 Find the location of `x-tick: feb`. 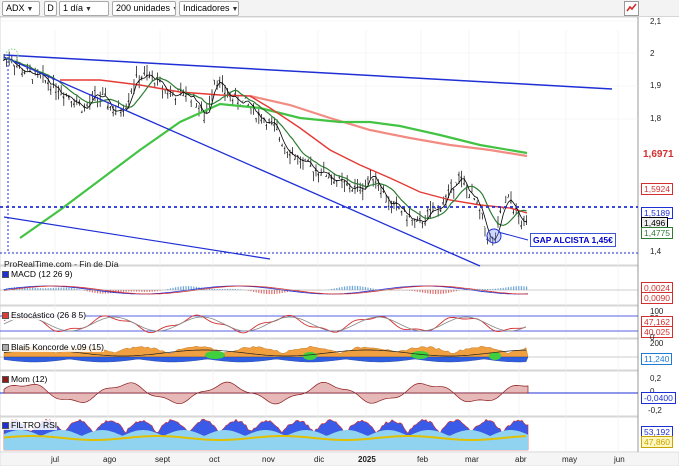

x-tick: feb is located at coordinates (423, 459).